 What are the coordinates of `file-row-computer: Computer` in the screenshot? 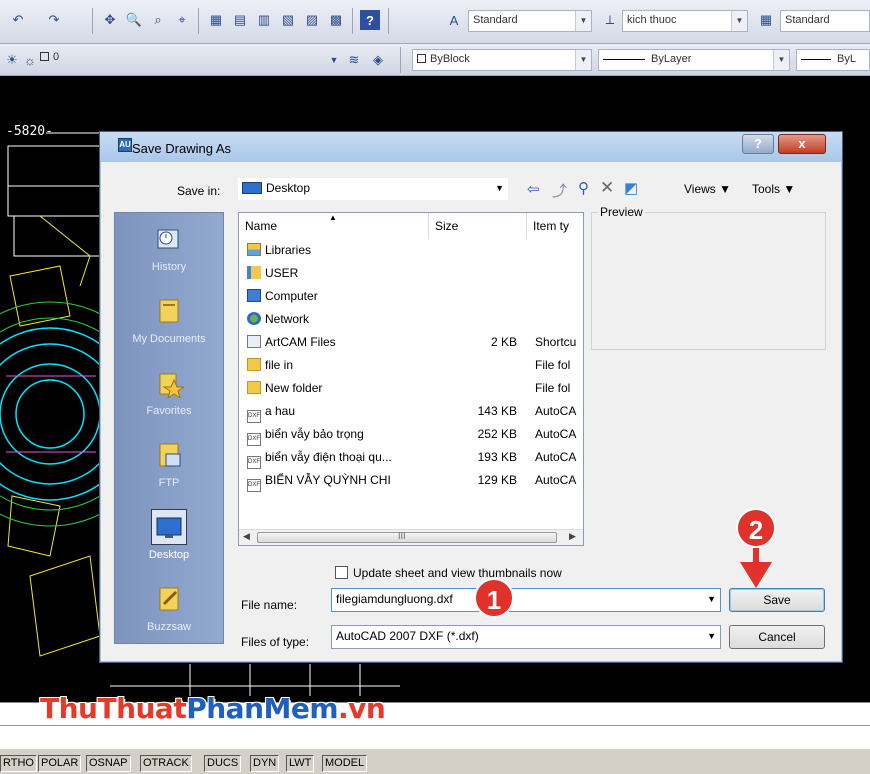 It's located at (411, 297).